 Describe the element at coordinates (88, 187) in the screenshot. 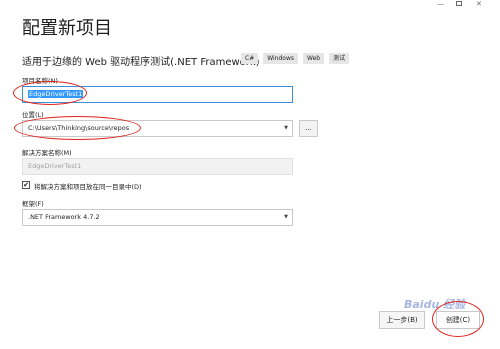

I see `same-directory-label: 将解决方案和项目放在同一目录中(D)` at that location.